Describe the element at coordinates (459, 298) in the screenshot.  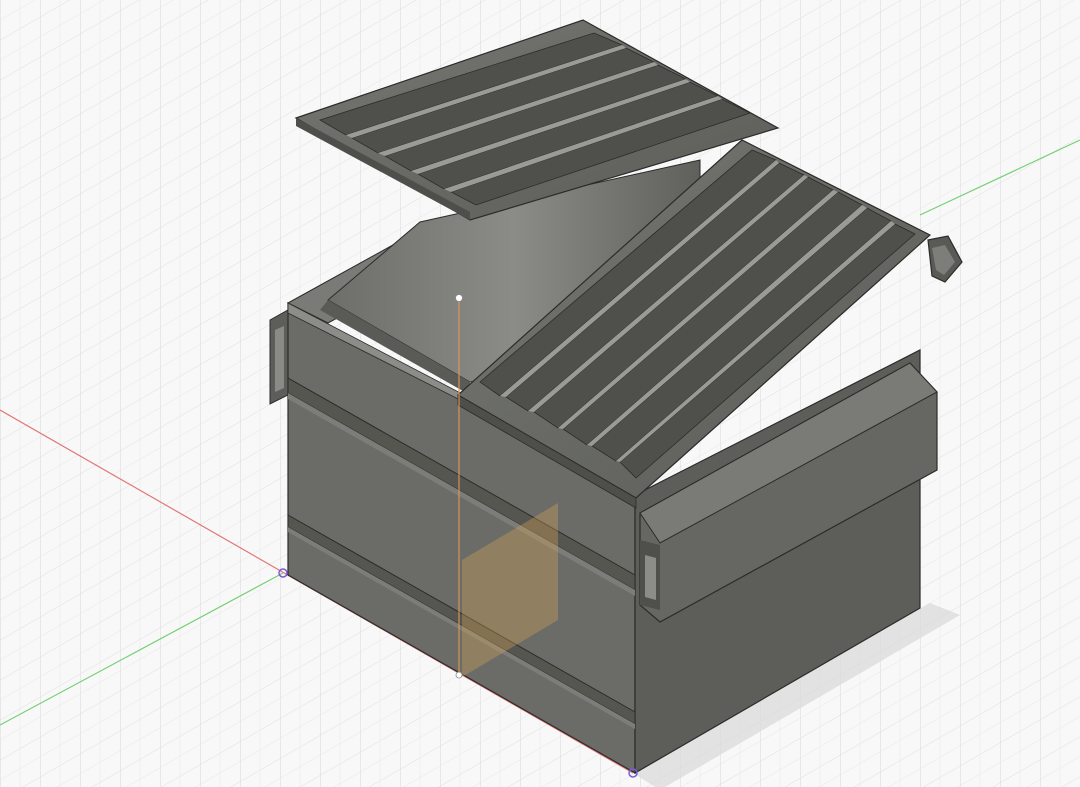
I see `origin-point-top` at that location.